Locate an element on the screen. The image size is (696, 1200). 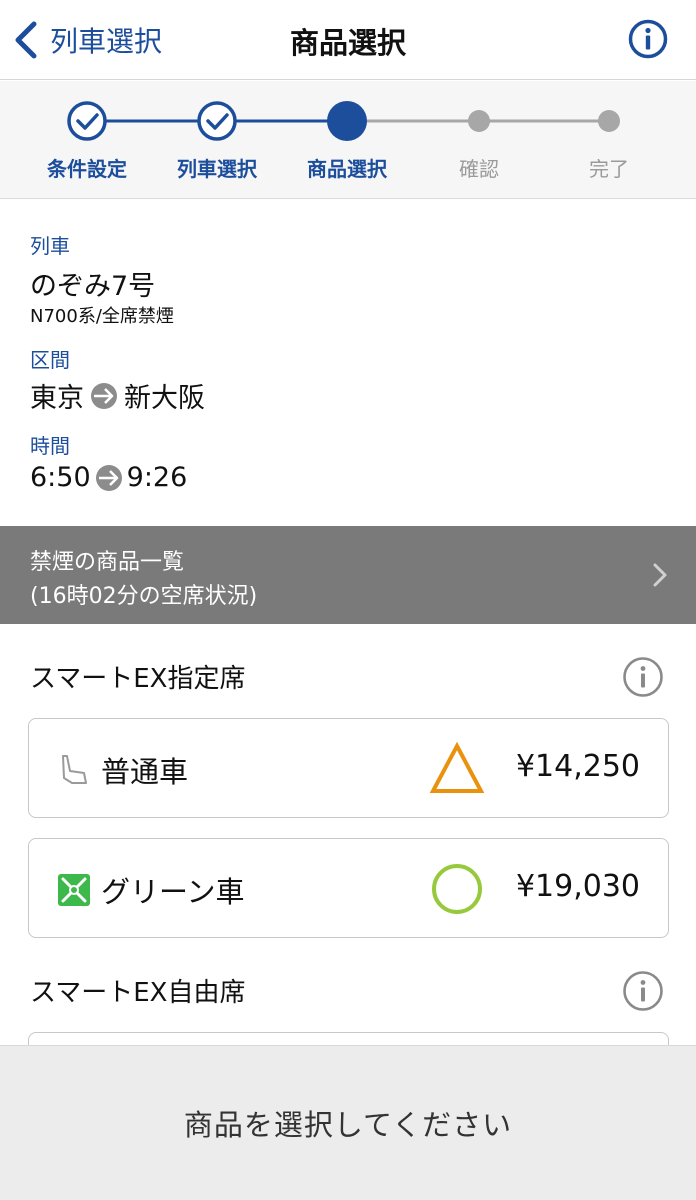
progress-stepper: 条件設定 列車選択 商品選択 確認 完了 is located at coordinates (348, 140).